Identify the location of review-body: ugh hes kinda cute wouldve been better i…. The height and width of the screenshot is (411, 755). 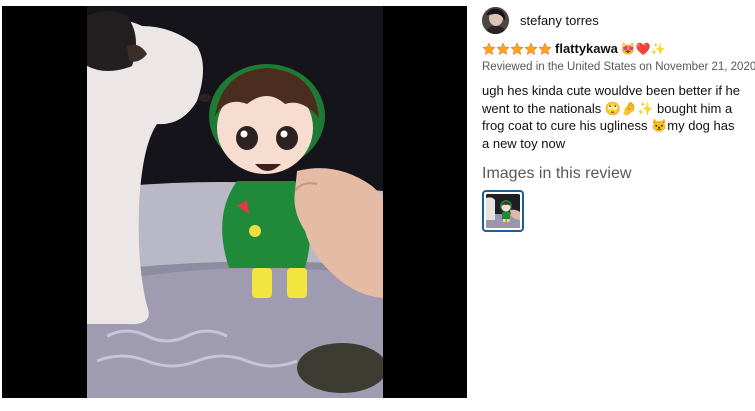
(611, 117).